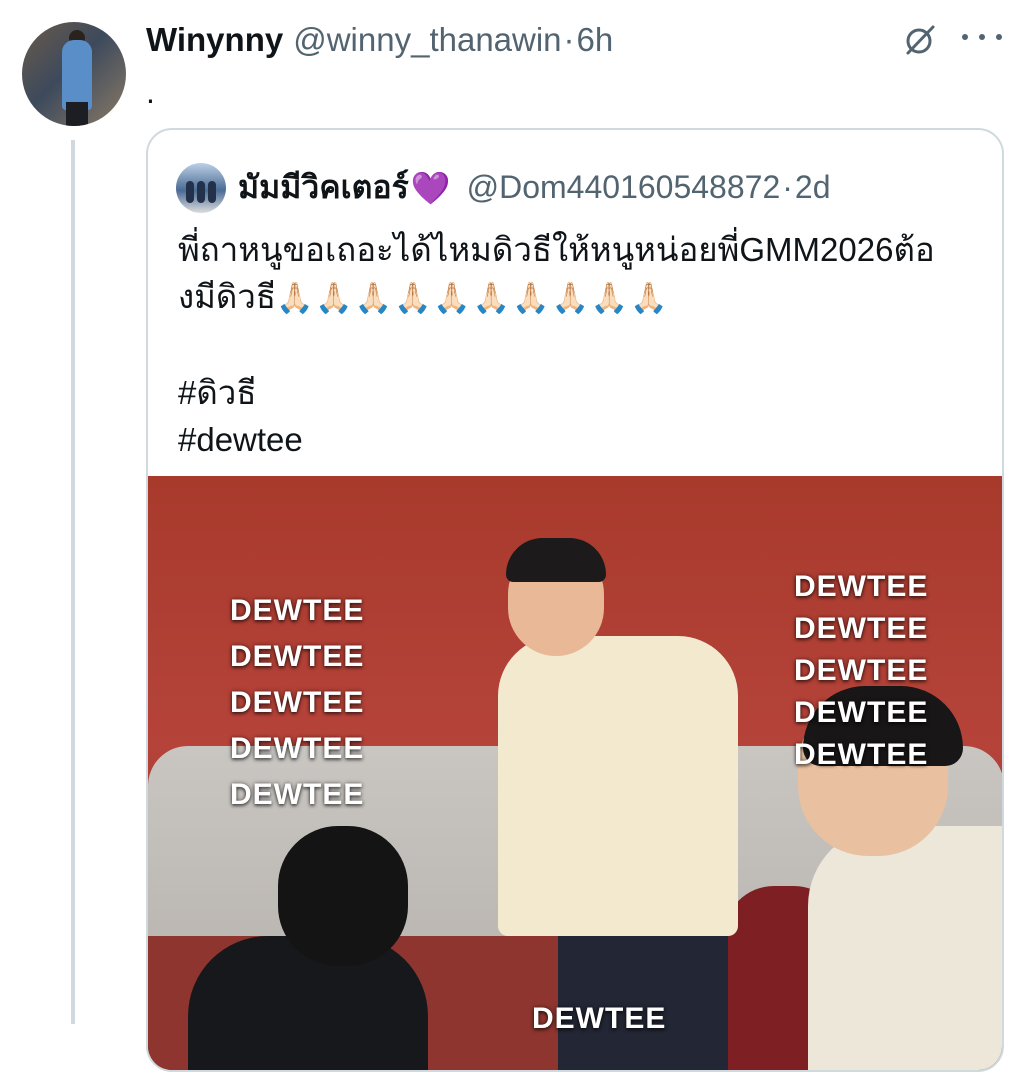  I want to click on more-icon, so click(982, 39).